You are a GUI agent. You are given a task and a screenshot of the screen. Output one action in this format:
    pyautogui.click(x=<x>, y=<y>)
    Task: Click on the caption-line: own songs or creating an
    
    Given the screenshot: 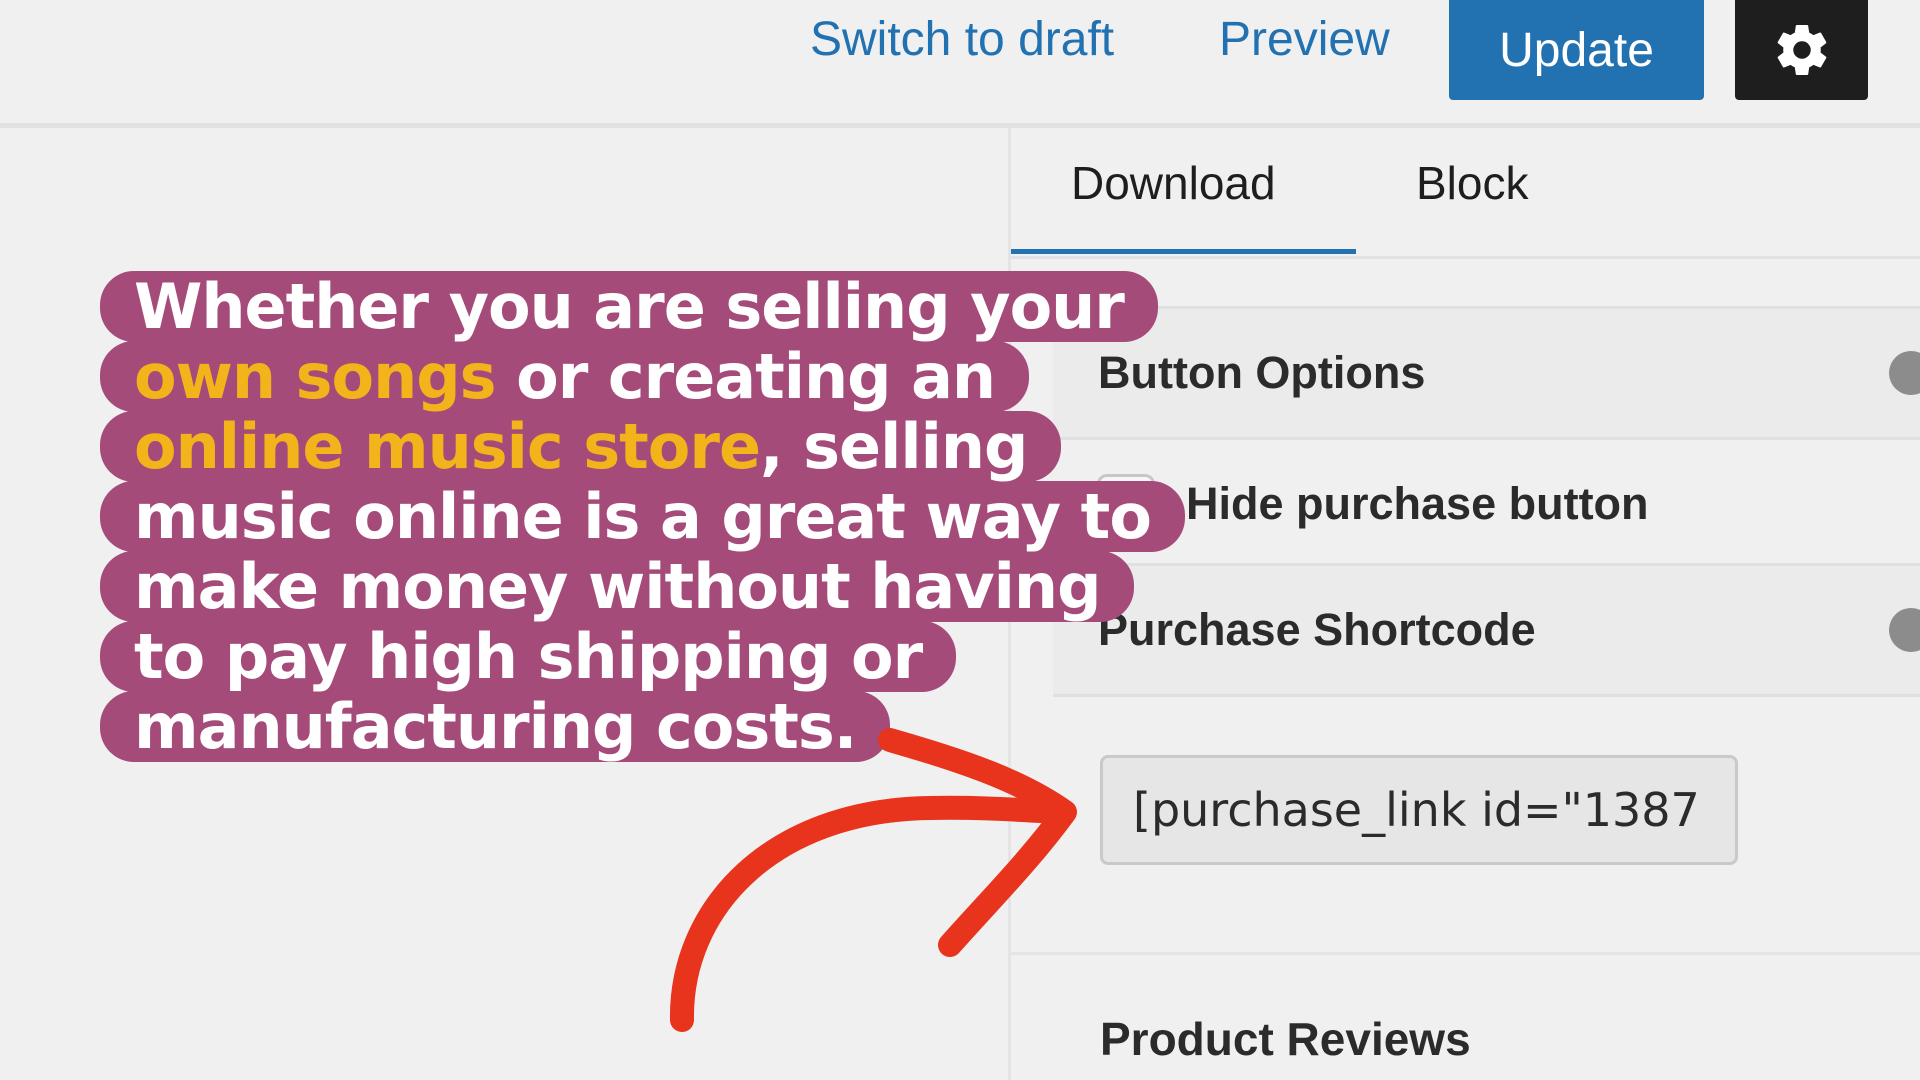 What is the action you would take?
    pyautogui.click(x=565, y=376)
    